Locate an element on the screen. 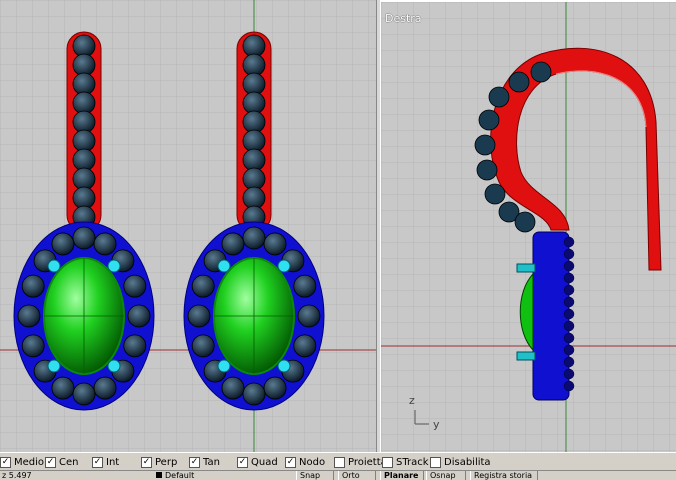 The width and height of the screenshot is (676, 480). snap-quad: Quad is located at coordinates (257, 462).